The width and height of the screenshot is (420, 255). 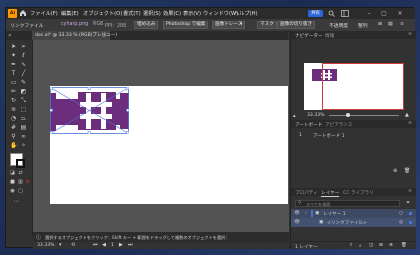 I want to click on hand-icon: ✋, so click(x=13, y=145).